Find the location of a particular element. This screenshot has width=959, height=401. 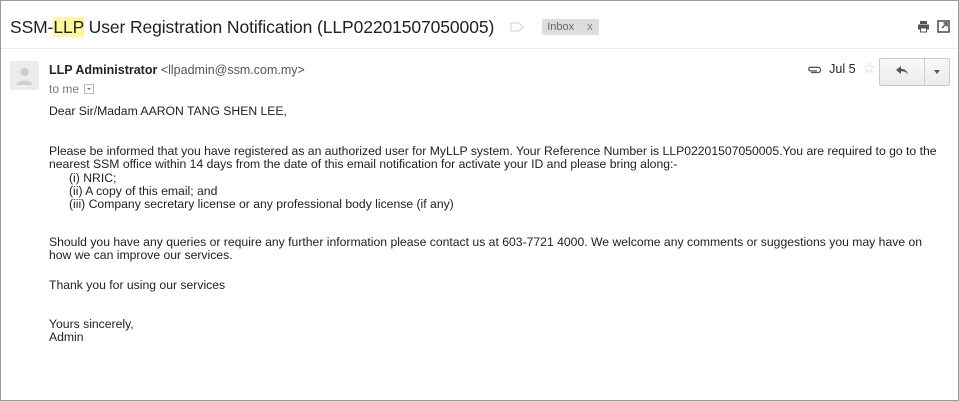

label-outline-icon is located at coordinates (517, 27).